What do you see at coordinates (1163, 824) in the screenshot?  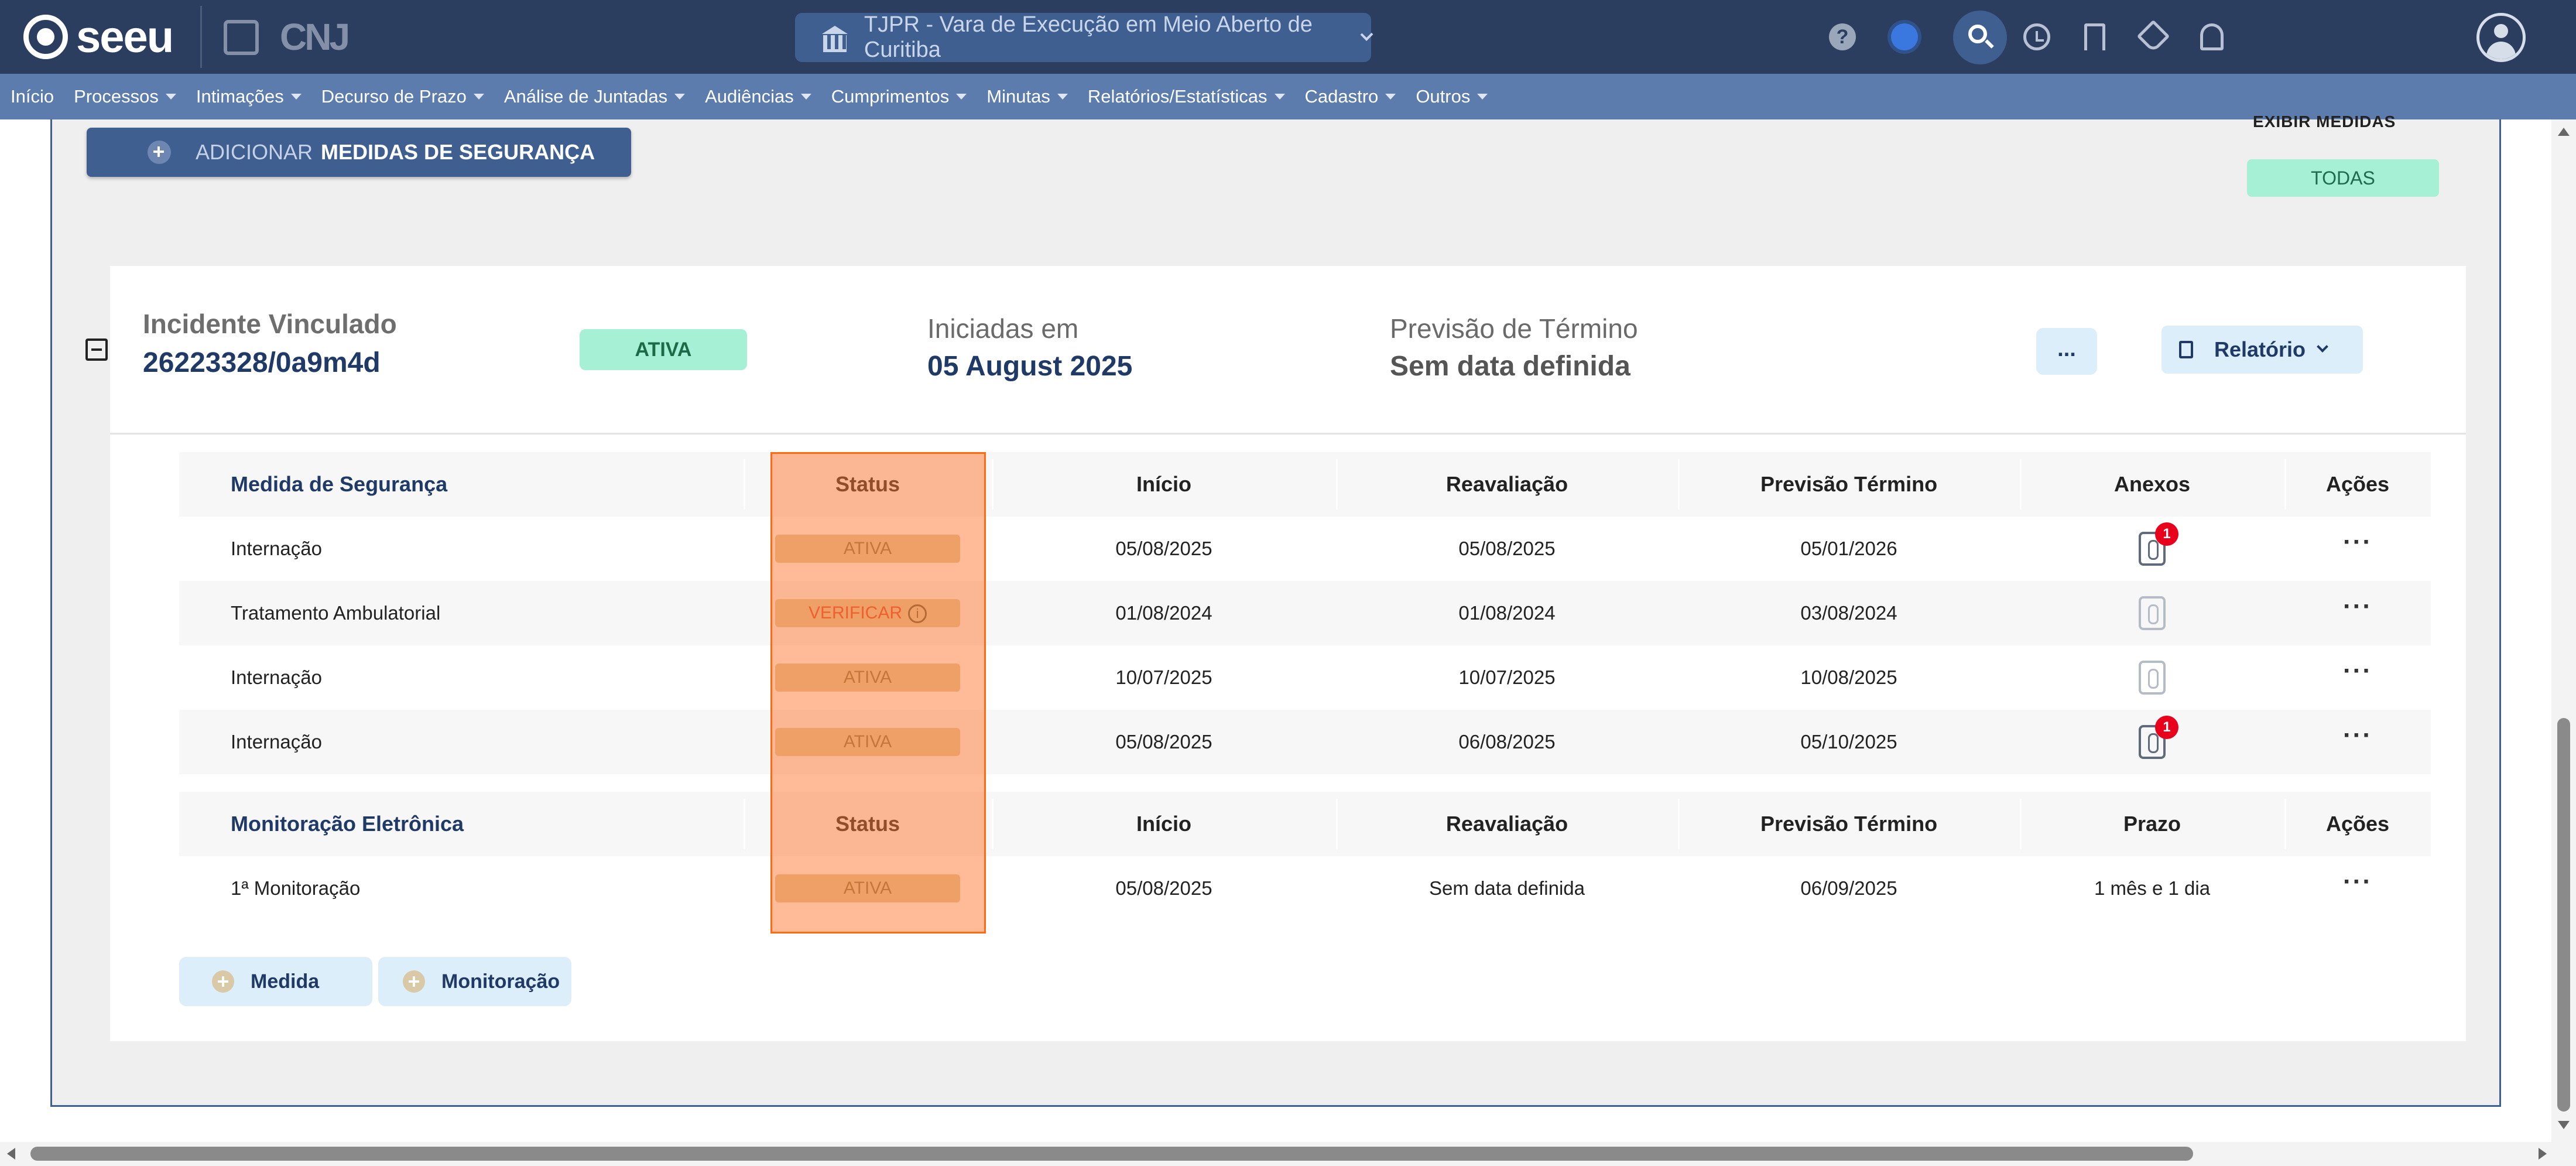 I see `start-header: Início` at bounding box center [1163, 824].